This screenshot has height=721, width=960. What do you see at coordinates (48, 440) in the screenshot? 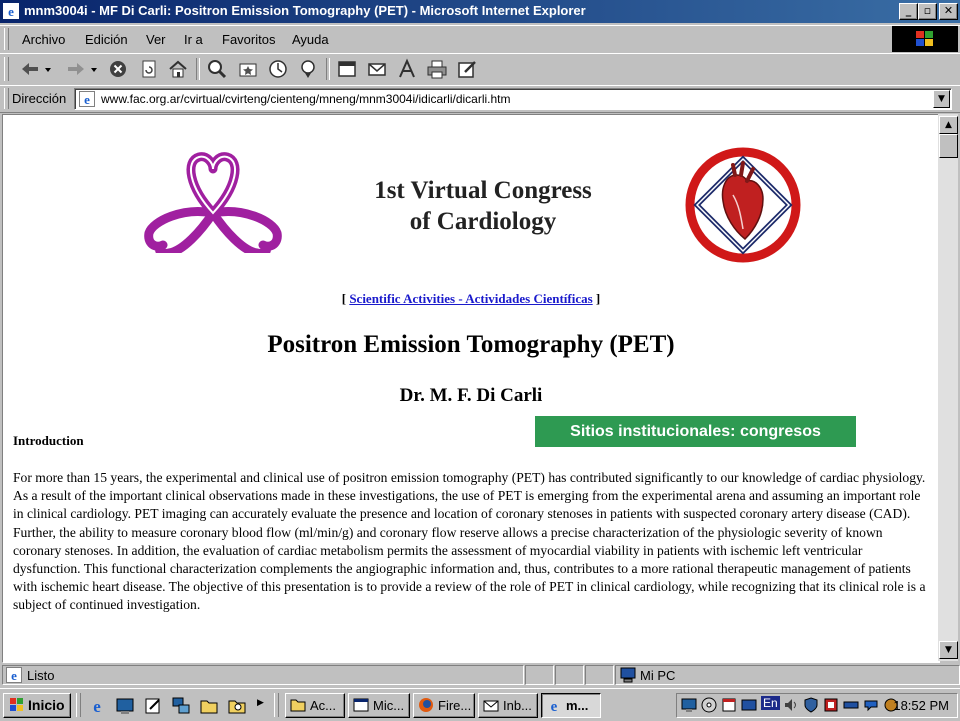
I see `introduction-heading: Introduction` at bounding box center [48, 440].